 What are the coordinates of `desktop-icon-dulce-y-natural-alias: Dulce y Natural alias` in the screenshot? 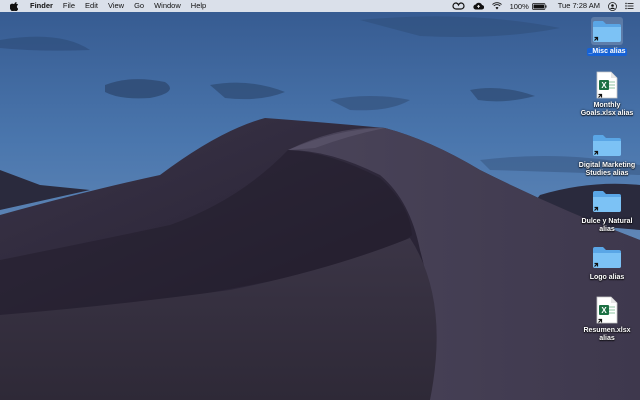 It's located at (607, 210).